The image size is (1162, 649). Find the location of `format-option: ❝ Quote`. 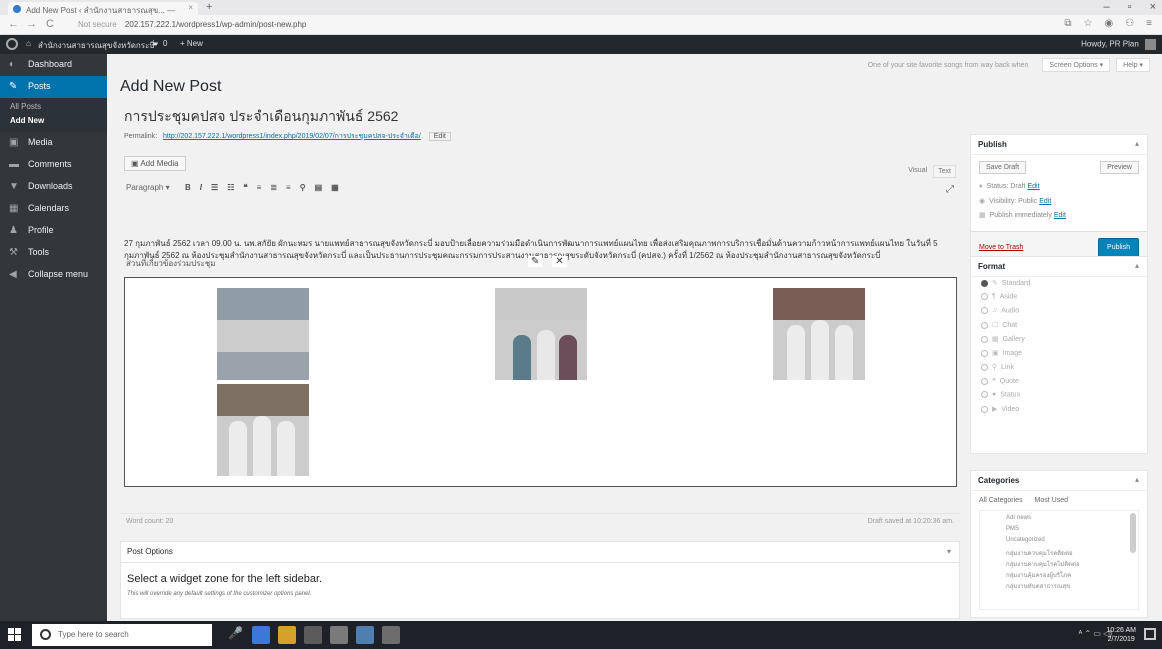

format-option: ❝ Quote is located at coordinates (1059, 382).